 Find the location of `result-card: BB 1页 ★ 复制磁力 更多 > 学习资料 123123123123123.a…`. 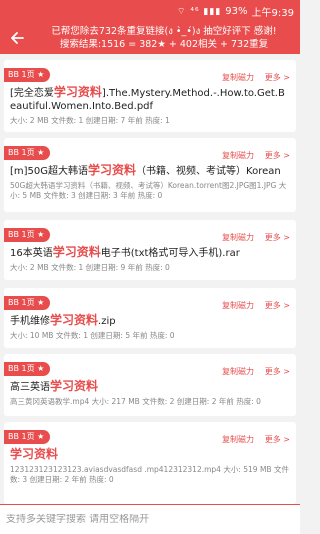

result-card: BB 1页 ★ 复制磁力 更多 > 学习资料 123123123123123.a… is located at coordinates (150, 463).